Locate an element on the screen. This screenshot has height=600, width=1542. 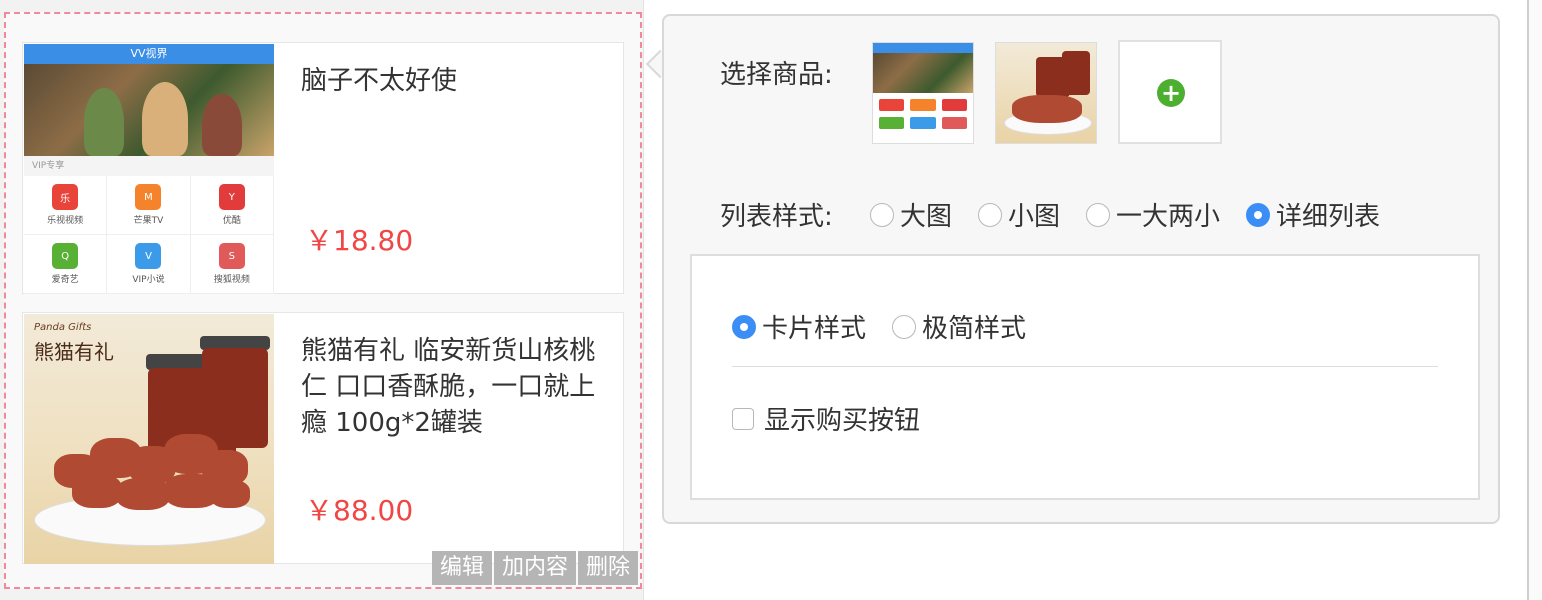
list-style-label: 列表样式: is located at coordinates (776, 217).